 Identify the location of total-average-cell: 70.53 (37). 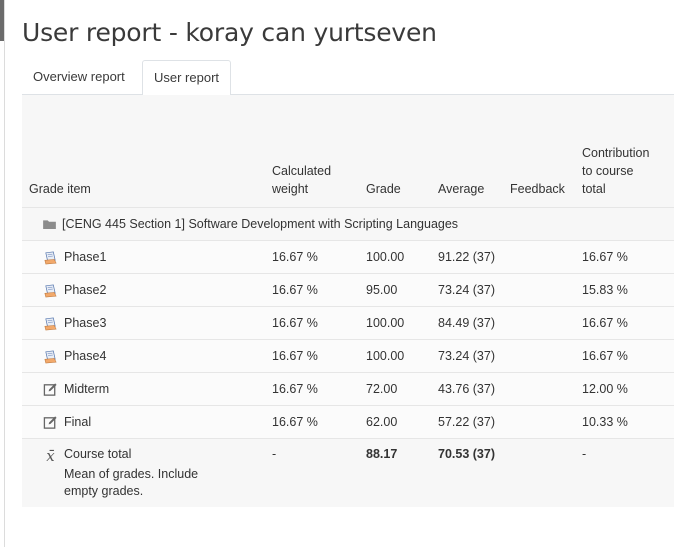
(467, 472).